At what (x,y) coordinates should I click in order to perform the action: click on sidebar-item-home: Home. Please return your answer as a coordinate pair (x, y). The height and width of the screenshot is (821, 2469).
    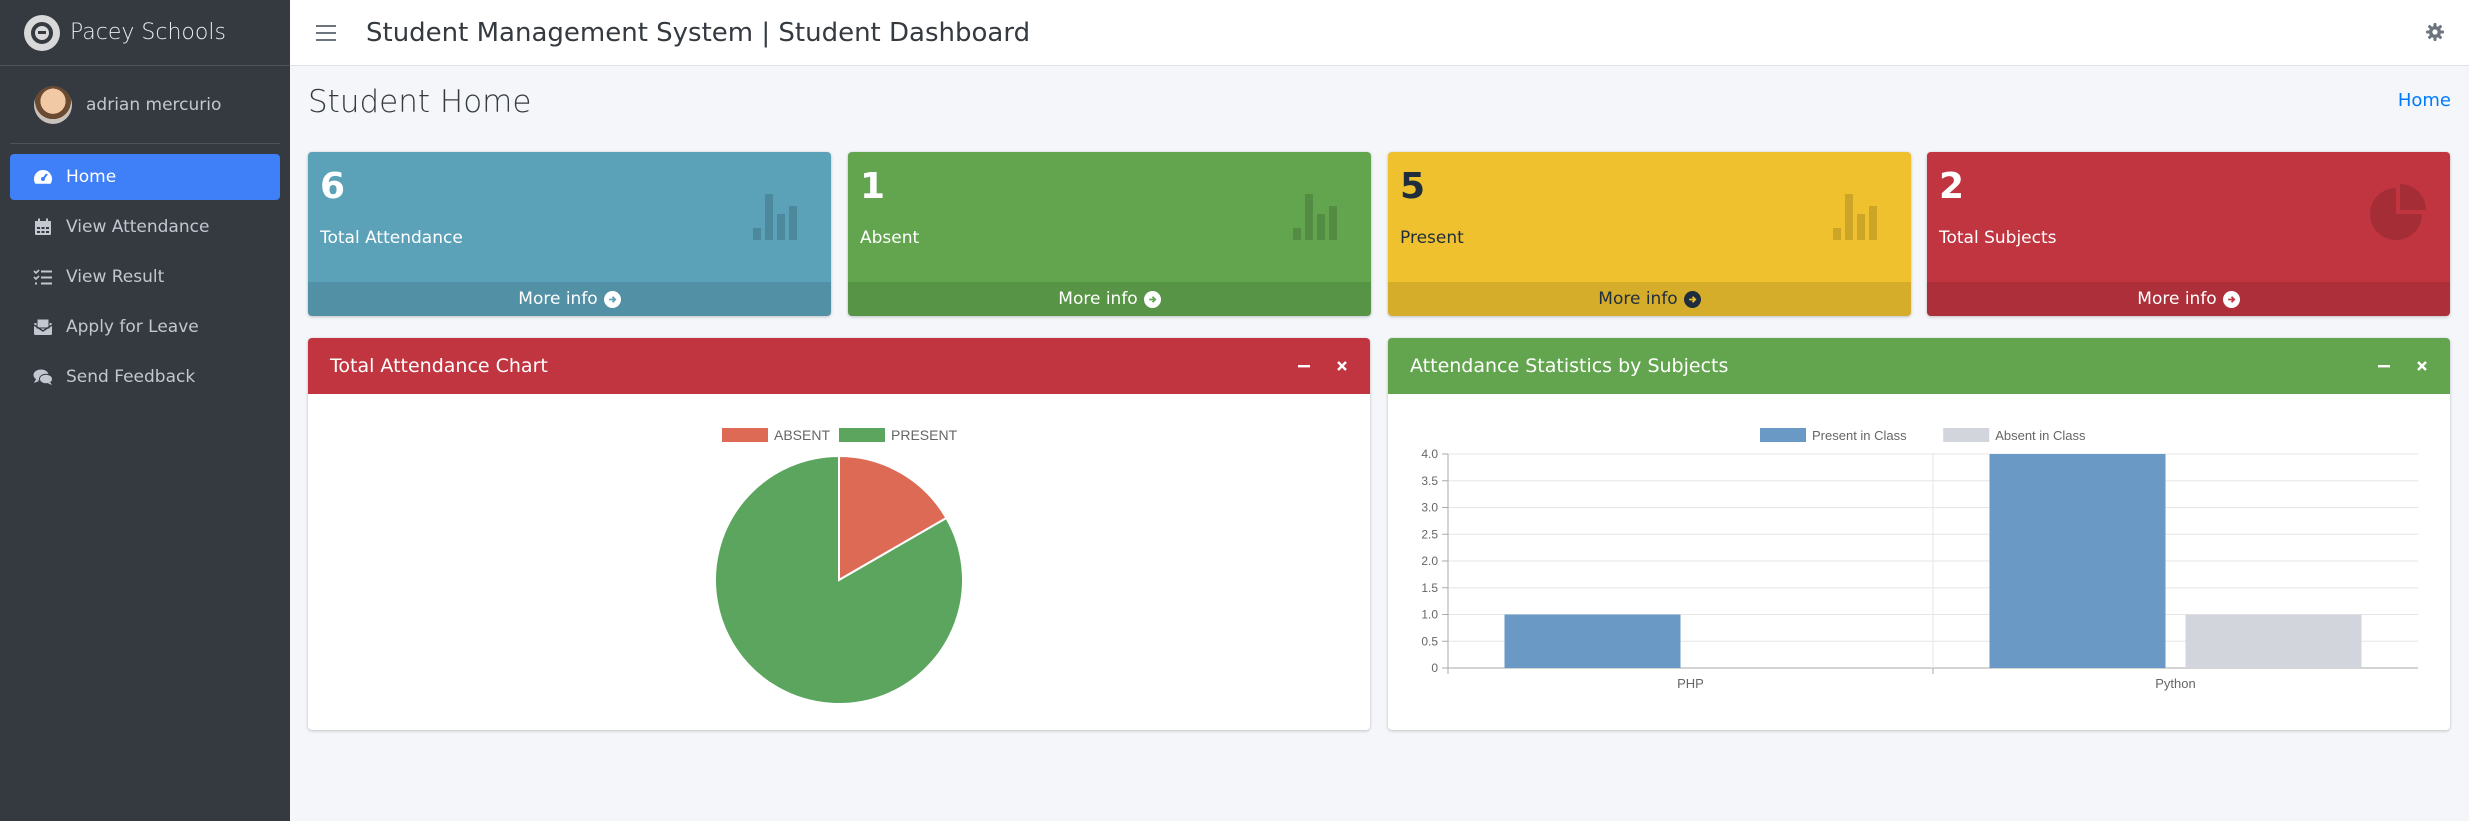
    Looking at the image, I should click on (145, 177).